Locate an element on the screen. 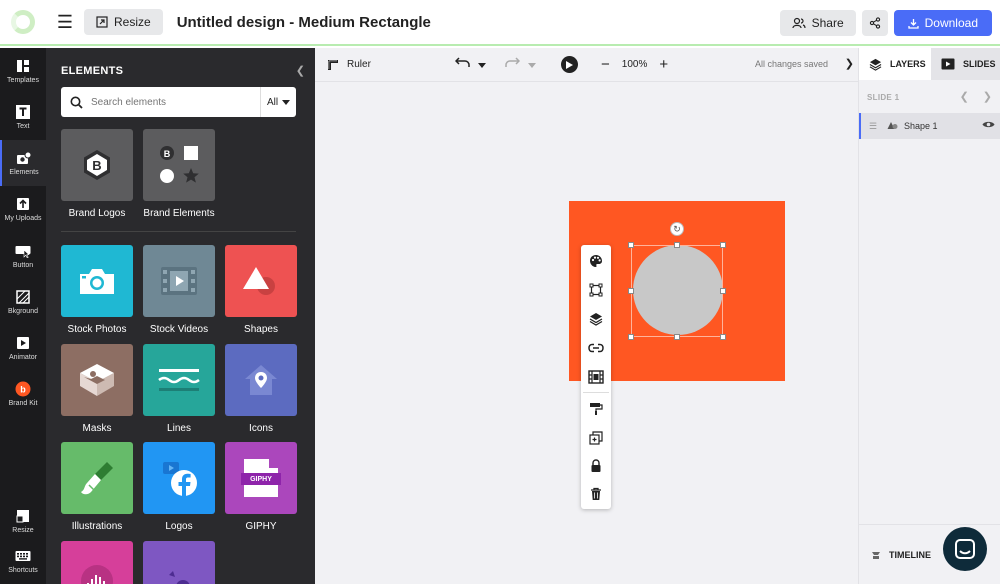 This screenshot has width=1000, height=584. tile-stock-photos: Stock Photos is located at coordinates (97, 290).